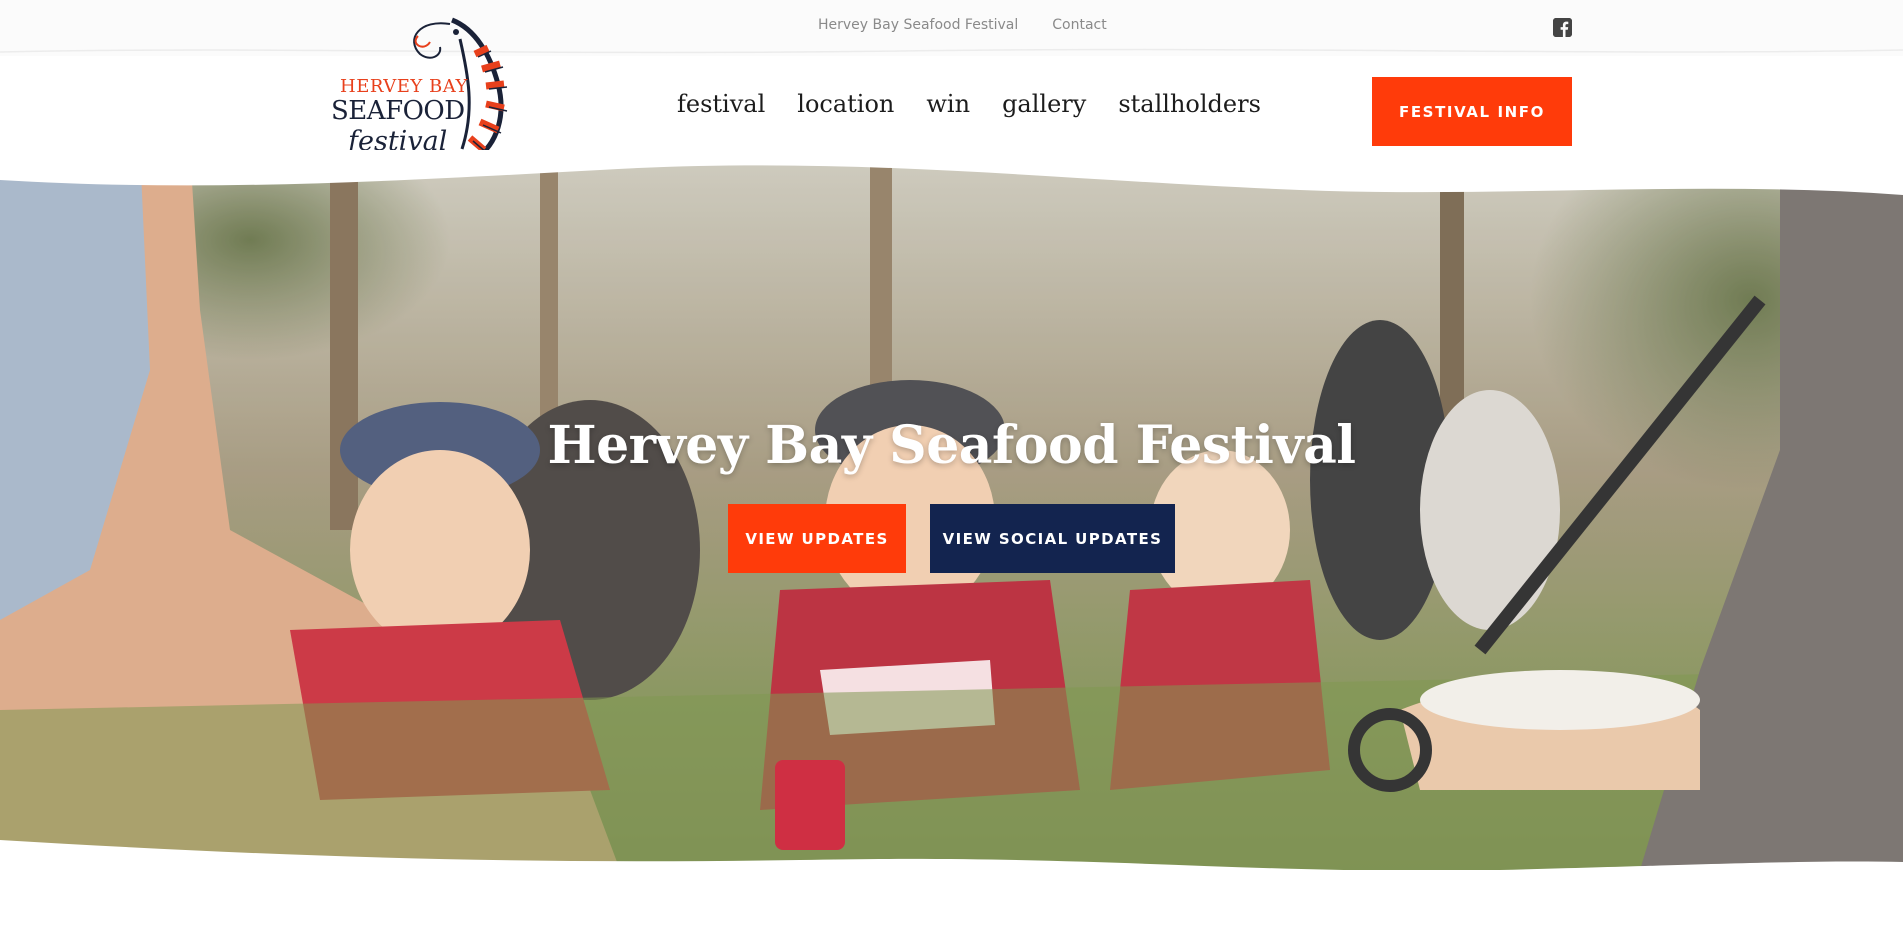 The width and height of the screenshot is (1903, 937). Describe the element at coordinates (404, 86) in the screenshot. I see `logo-text-top: HERVEY BAY` at that location.